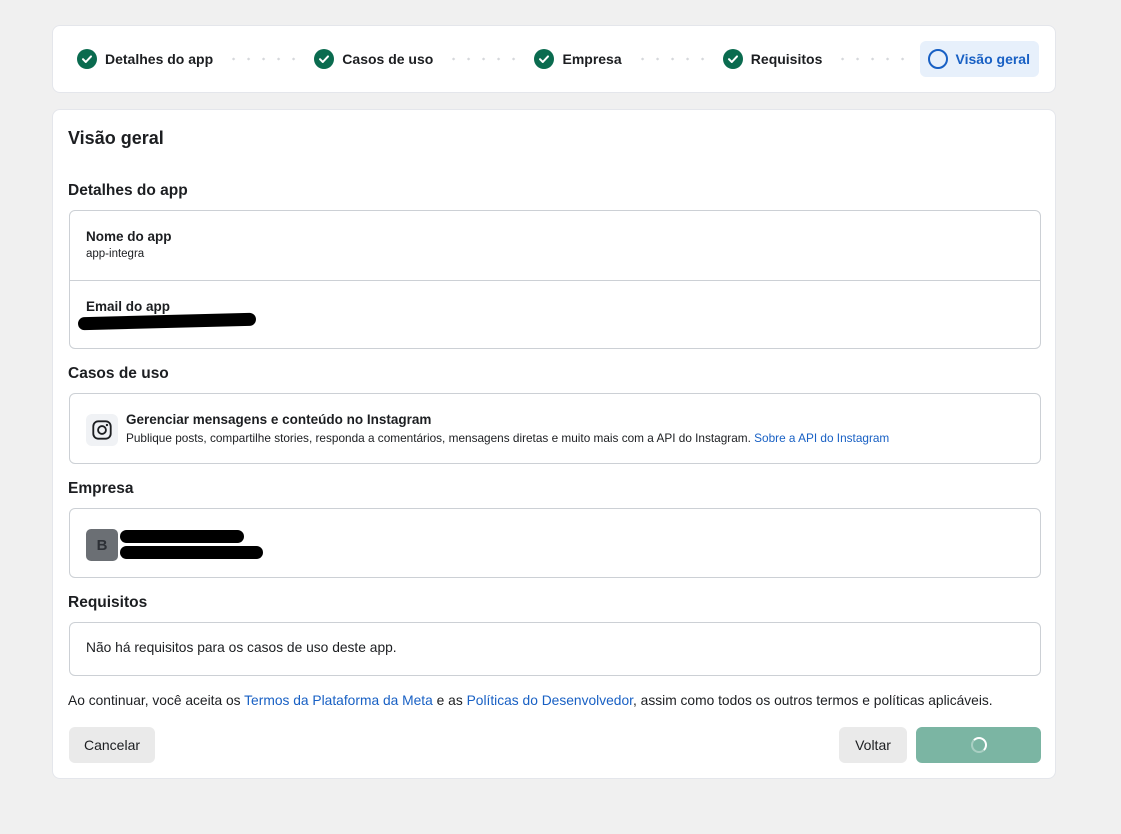 The width and height of the screenshot is (1121, 834). I want to click on current-step-circle-icon, so click(937, 59).